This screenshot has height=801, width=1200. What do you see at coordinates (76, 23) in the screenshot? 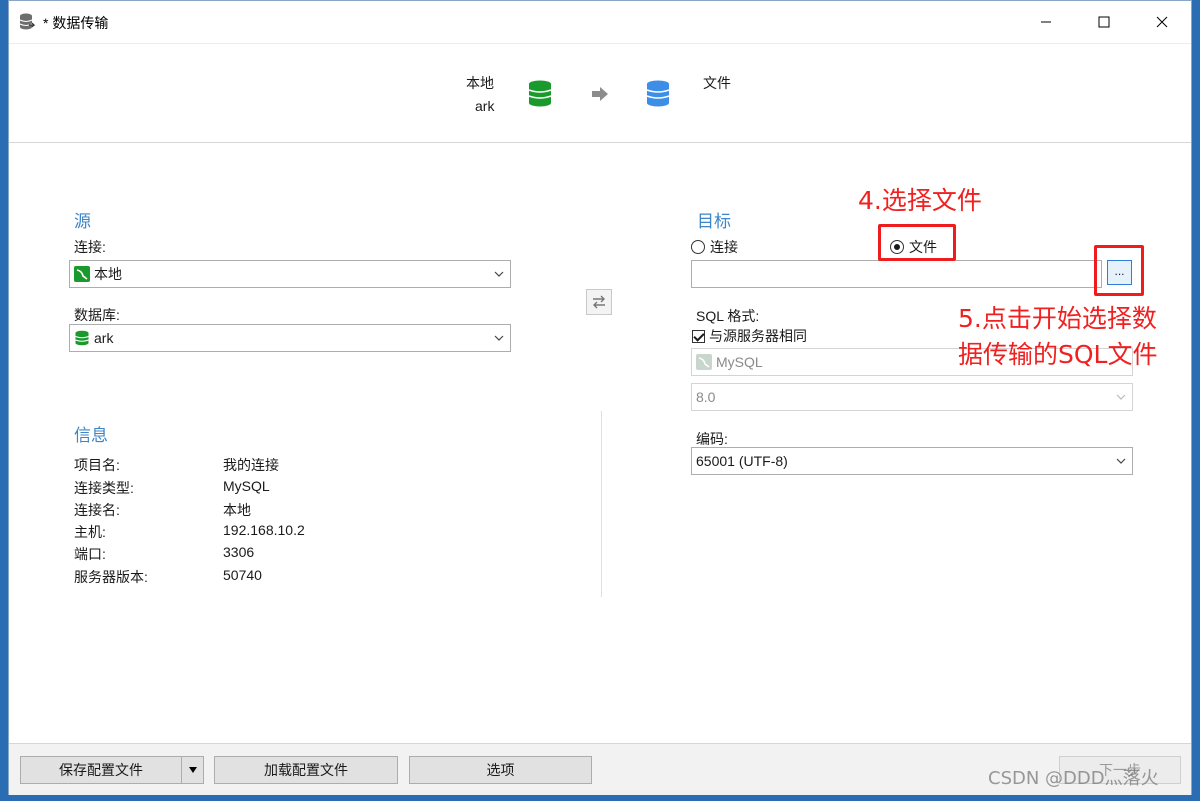
I see `window-title: * 数据传输` at bounding box center [76, 23].